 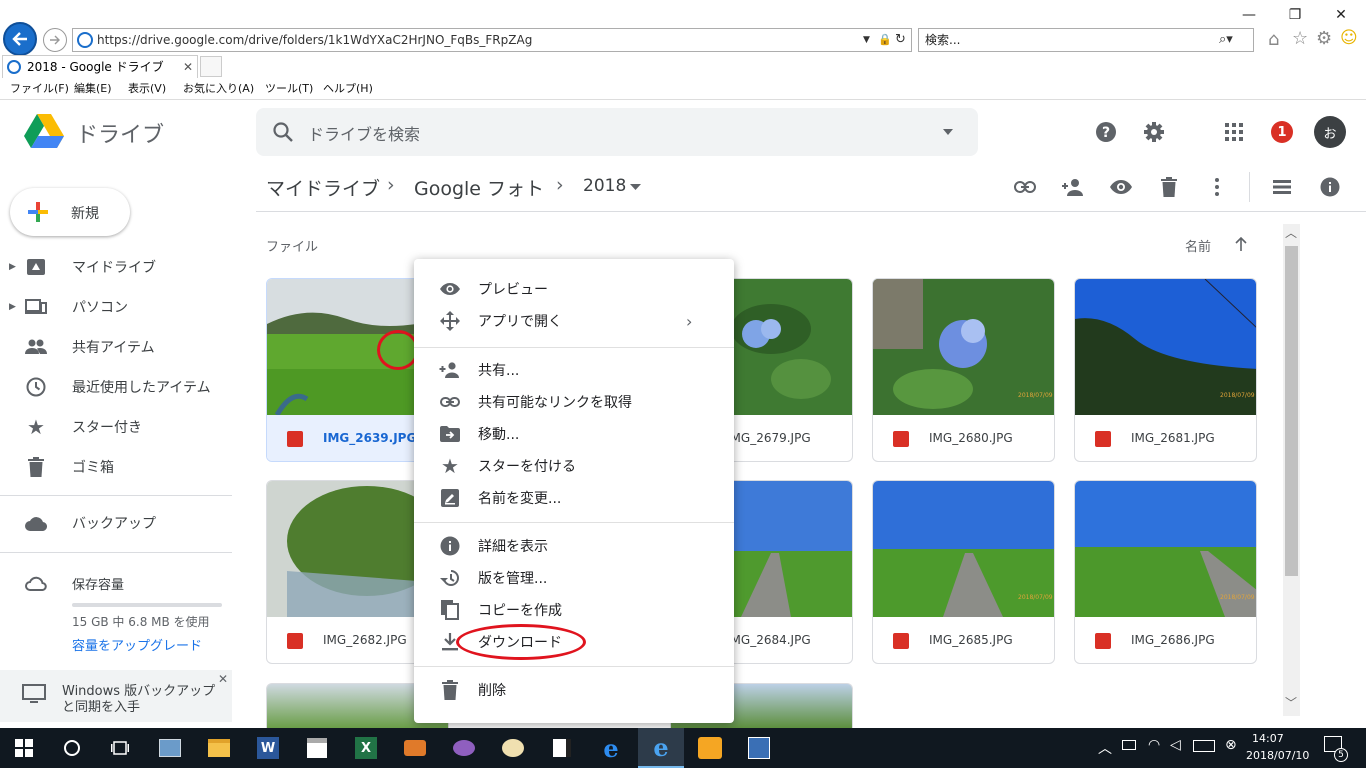 What do you see at coordinates (128, 427) in the screenshot?
I see `sidebar-item-starred: ★ スター付き` at bounding box center [128, 427].